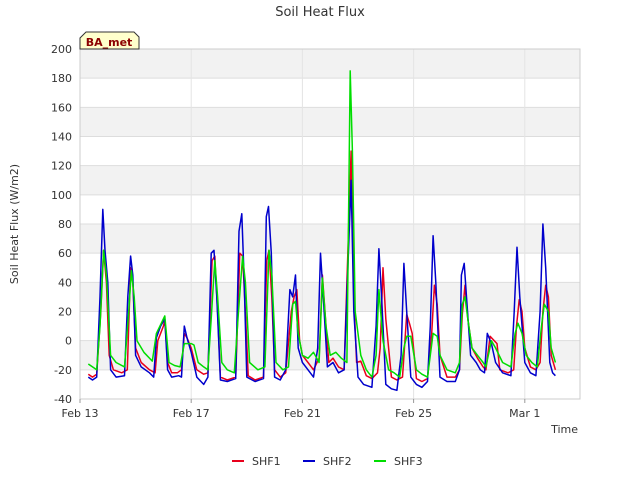  Describe the element at coordinates (61, 107) in the screenshot. I see `y-tick-label: 160` at that location.